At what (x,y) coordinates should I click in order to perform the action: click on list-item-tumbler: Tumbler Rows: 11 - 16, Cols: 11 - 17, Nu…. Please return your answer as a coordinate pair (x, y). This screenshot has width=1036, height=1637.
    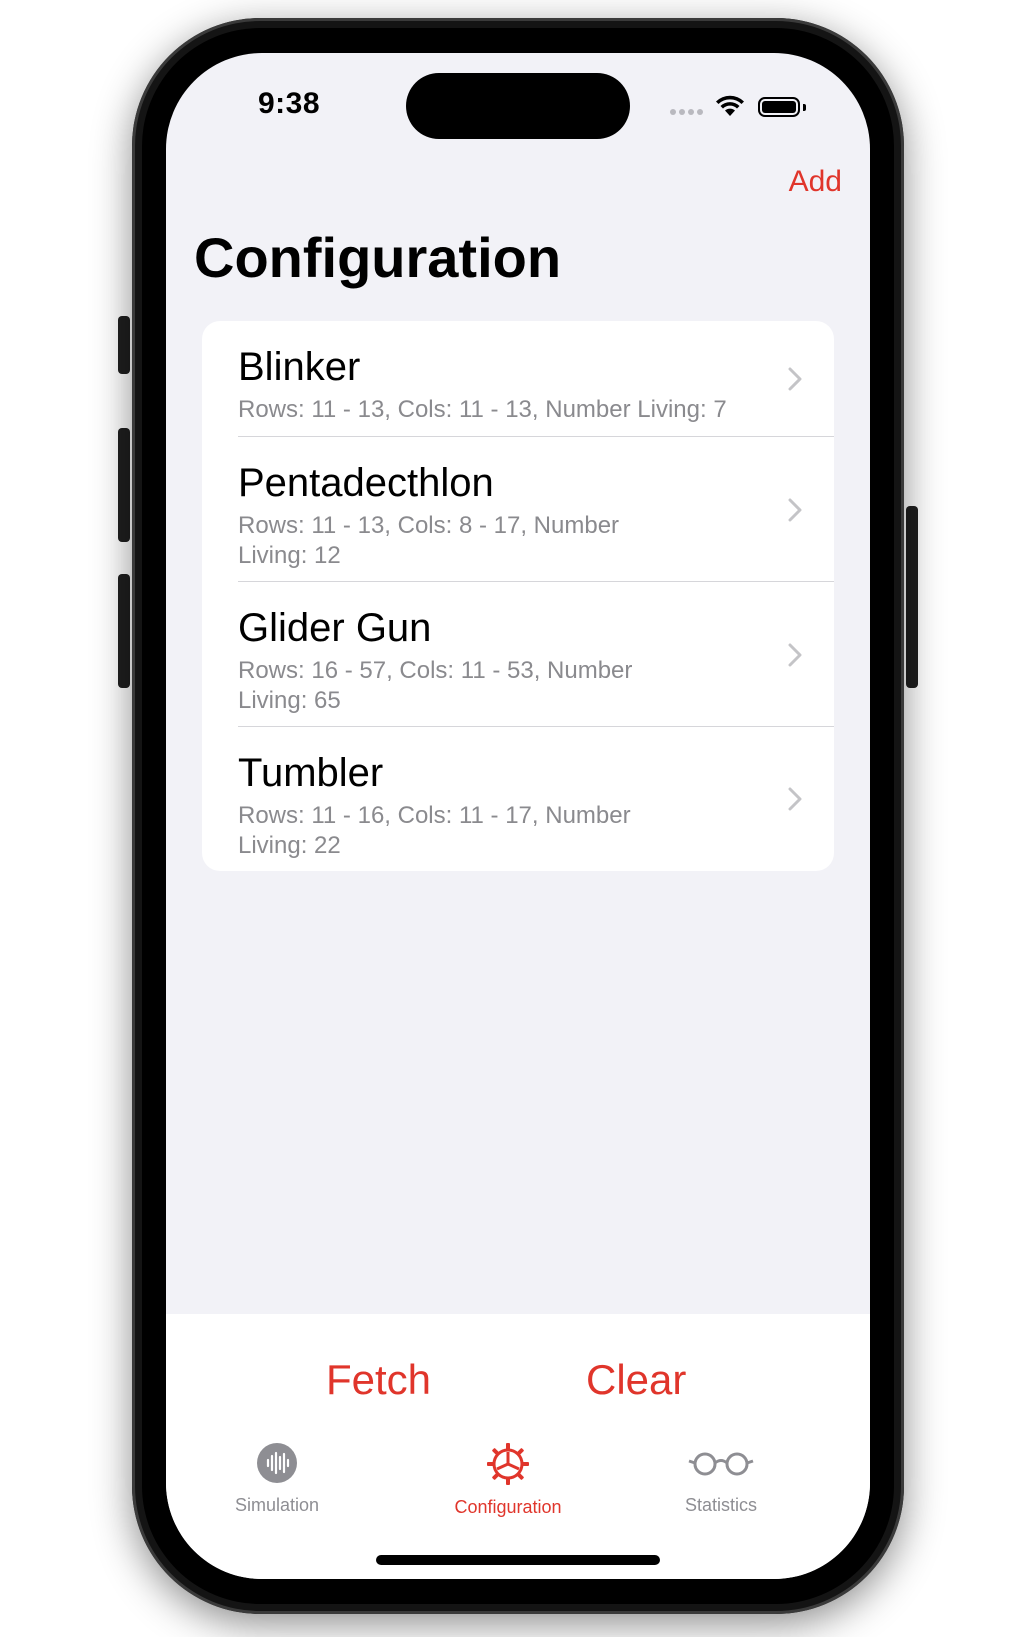
    Looking at the image, I should click on (518, 799).